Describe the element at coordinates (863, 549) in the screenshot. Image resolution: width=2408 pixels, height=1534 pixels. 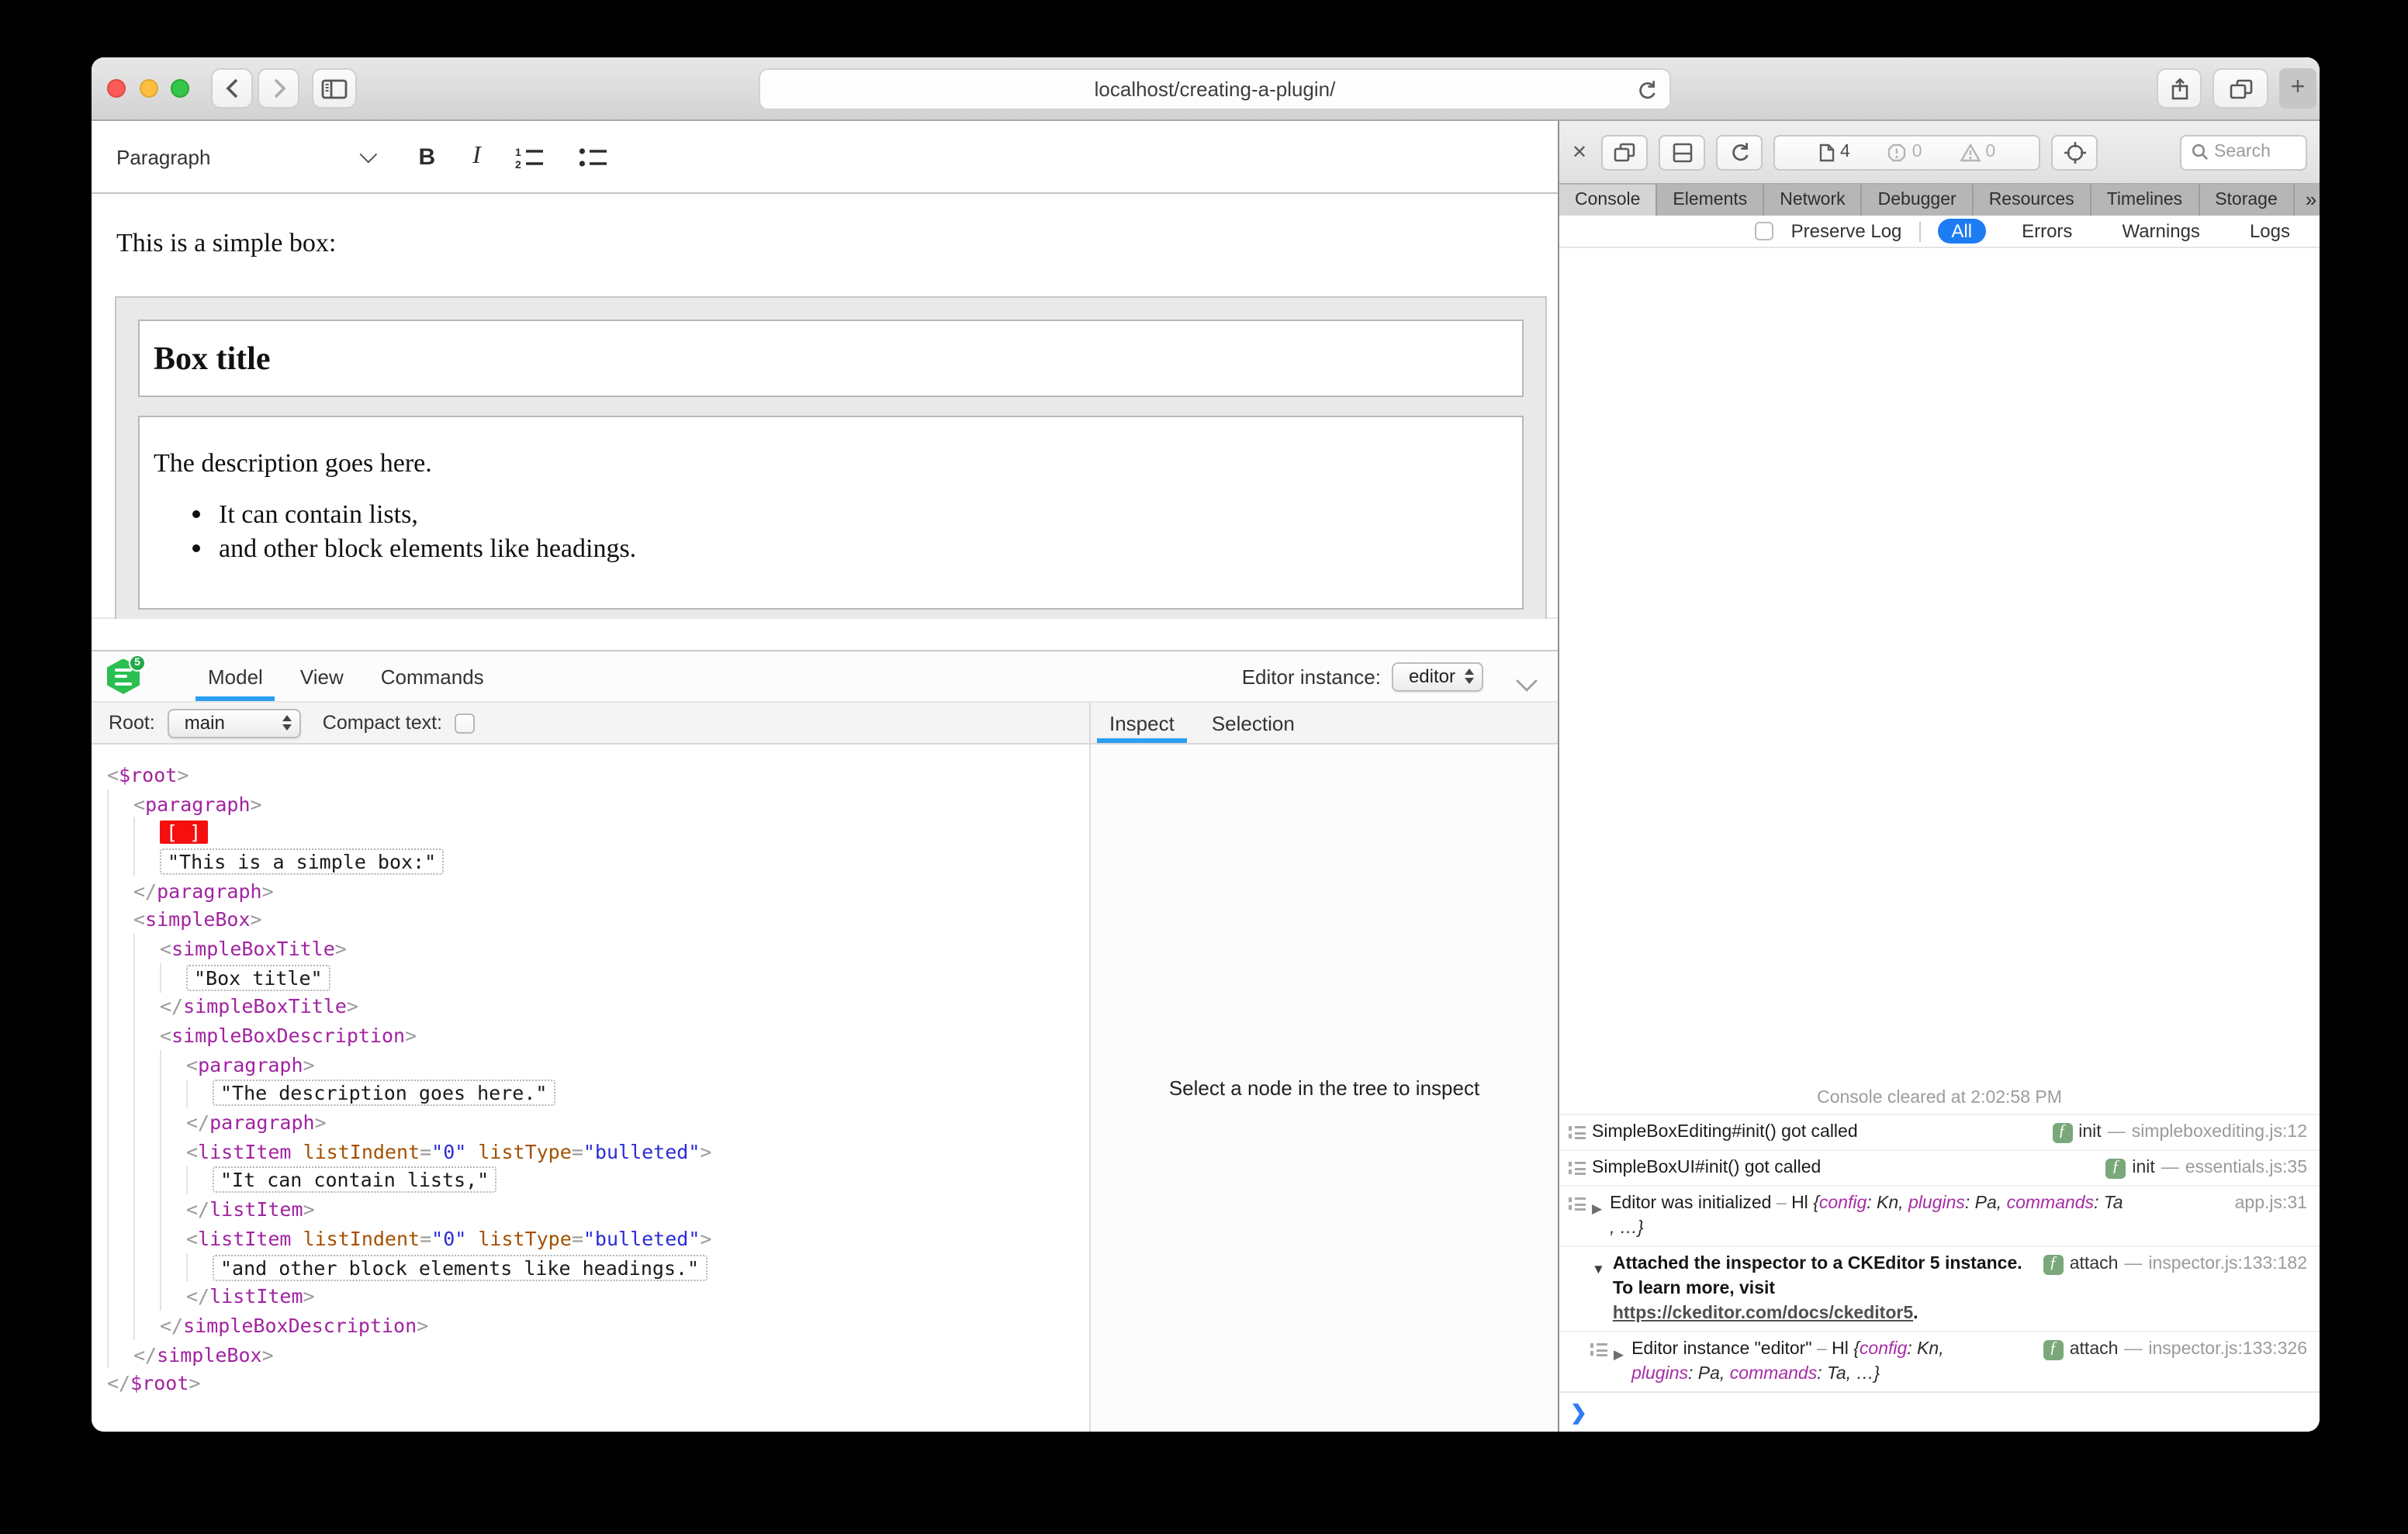
I see `list-item: and other block elements like headings.` at that location.